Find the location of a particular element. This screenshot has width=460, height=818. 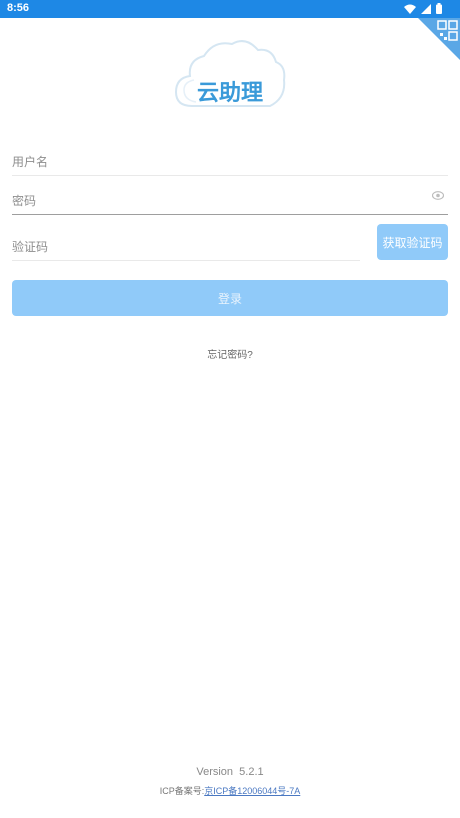

eye-icon is located at coordinates (438, 195).